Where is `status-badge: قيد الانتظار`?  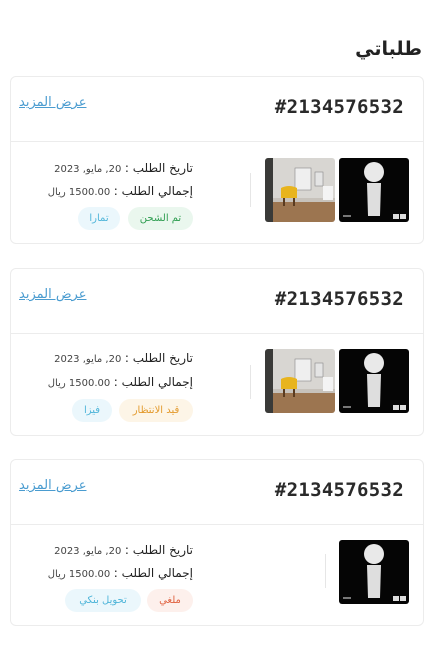 status-badge: قيد الانتظار is located at coordinates (156, 410).